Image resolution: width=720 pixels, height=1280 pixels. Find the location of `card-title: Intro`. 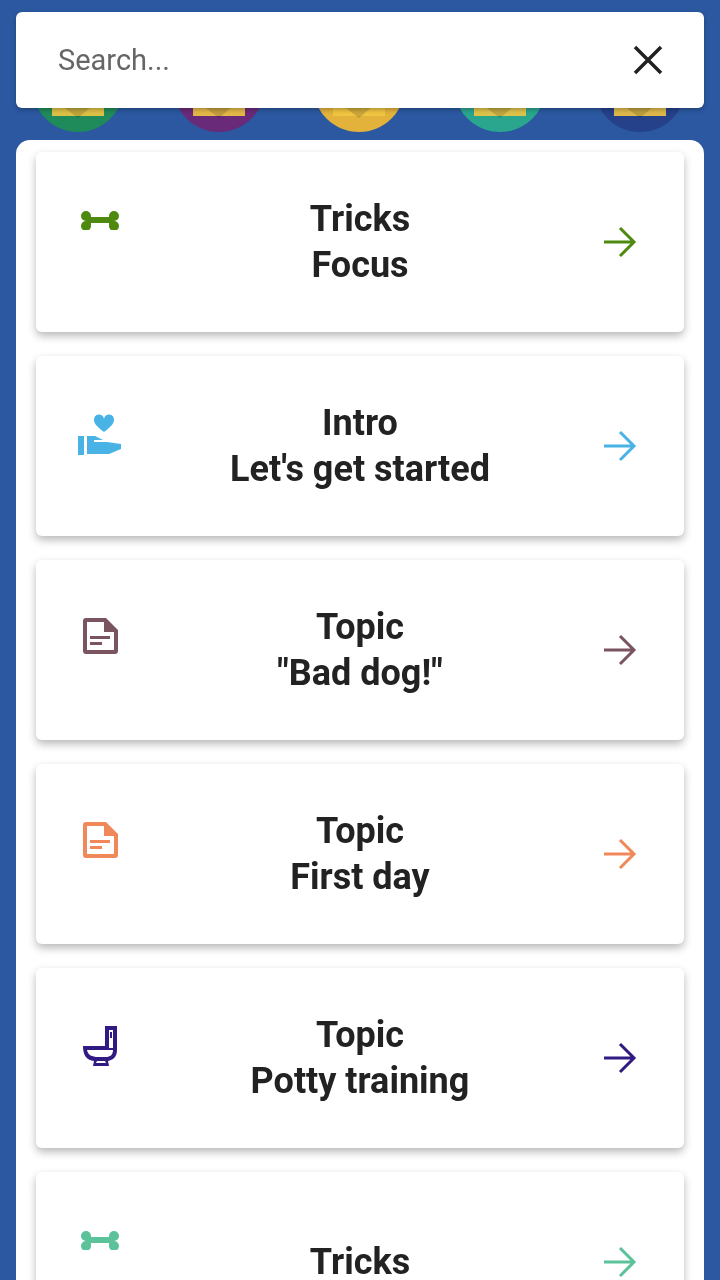

card-title: Intro is located at coordinates (360, 423).